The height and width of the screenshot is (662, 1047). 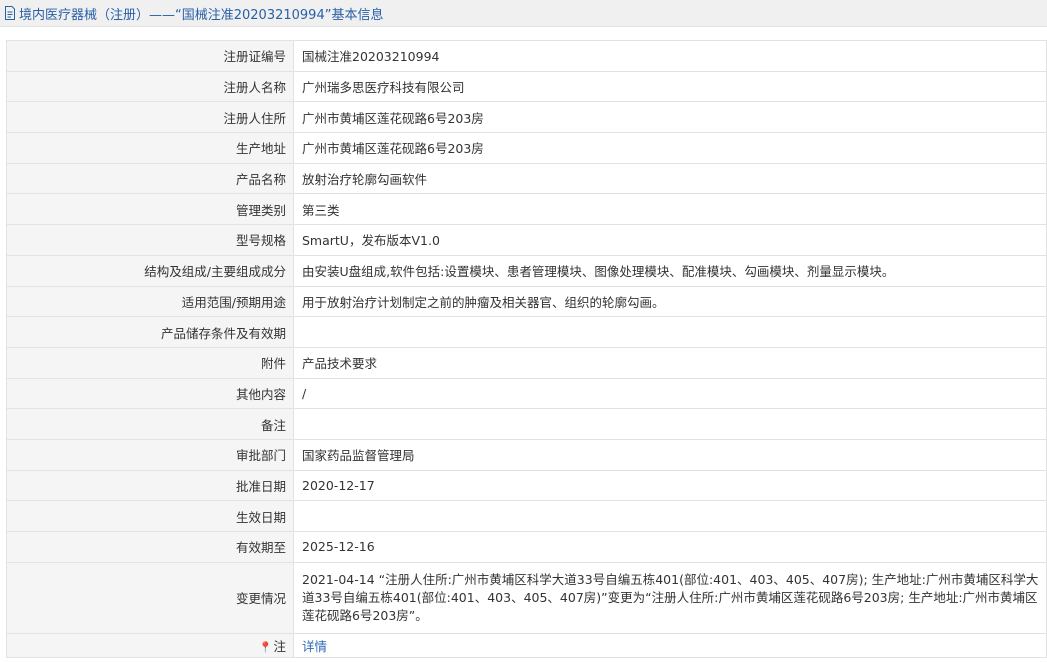 What do you see at coordinates (150, 270) in the screenshot?
I see `field-label: 结构及组成/主要组成成分` at bounding box center [150, 270].